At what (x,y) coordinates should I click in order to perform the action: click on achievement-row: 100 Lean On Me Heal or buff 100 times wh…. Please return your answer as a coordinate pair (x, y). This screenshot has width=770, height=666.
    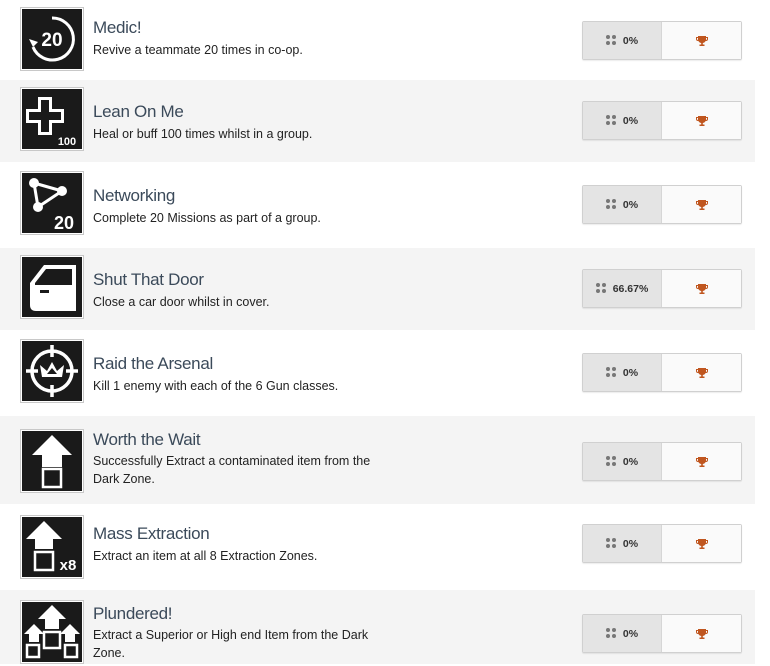
    Looking at the image, I should click on (377, 122).